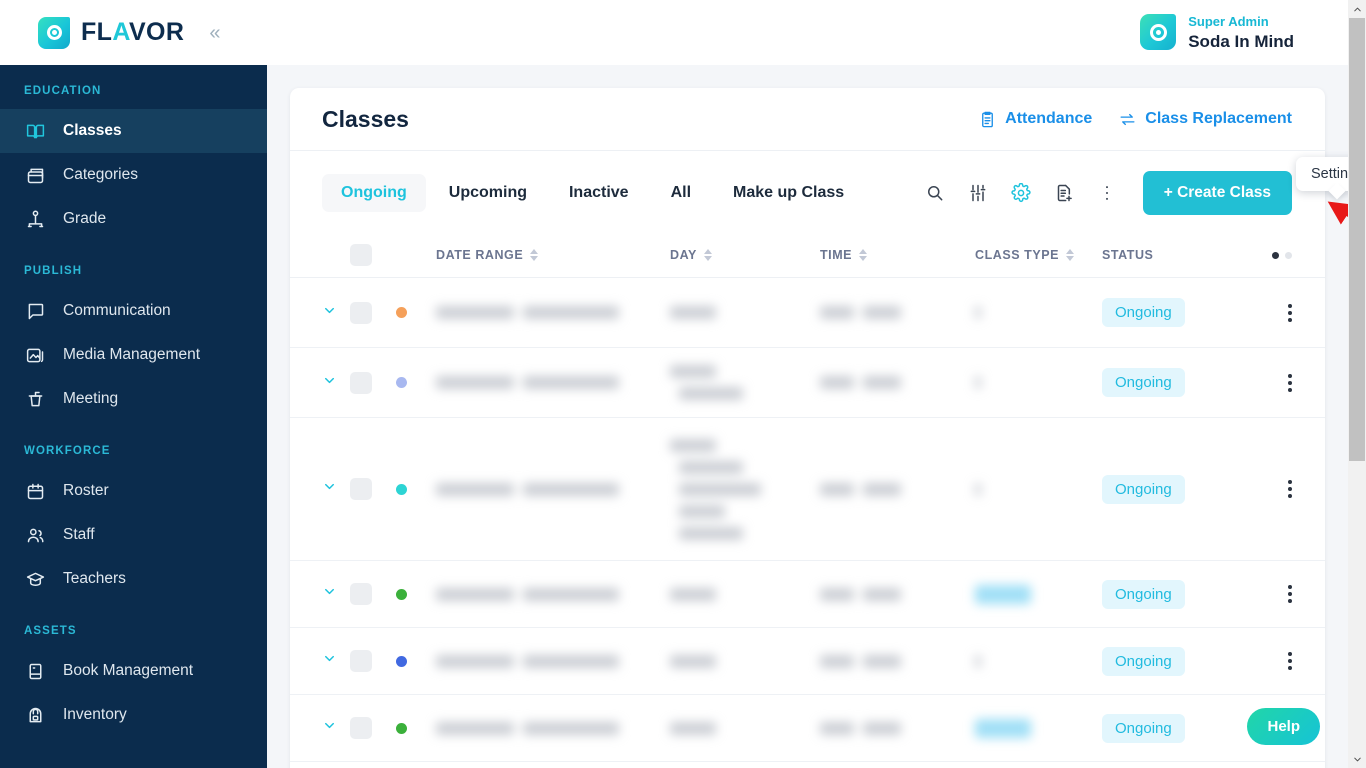  Describe the element at coordinates (1217, 32) in the screenshot. I see `user-menu: Super Admin Soda In Mind` at that location.